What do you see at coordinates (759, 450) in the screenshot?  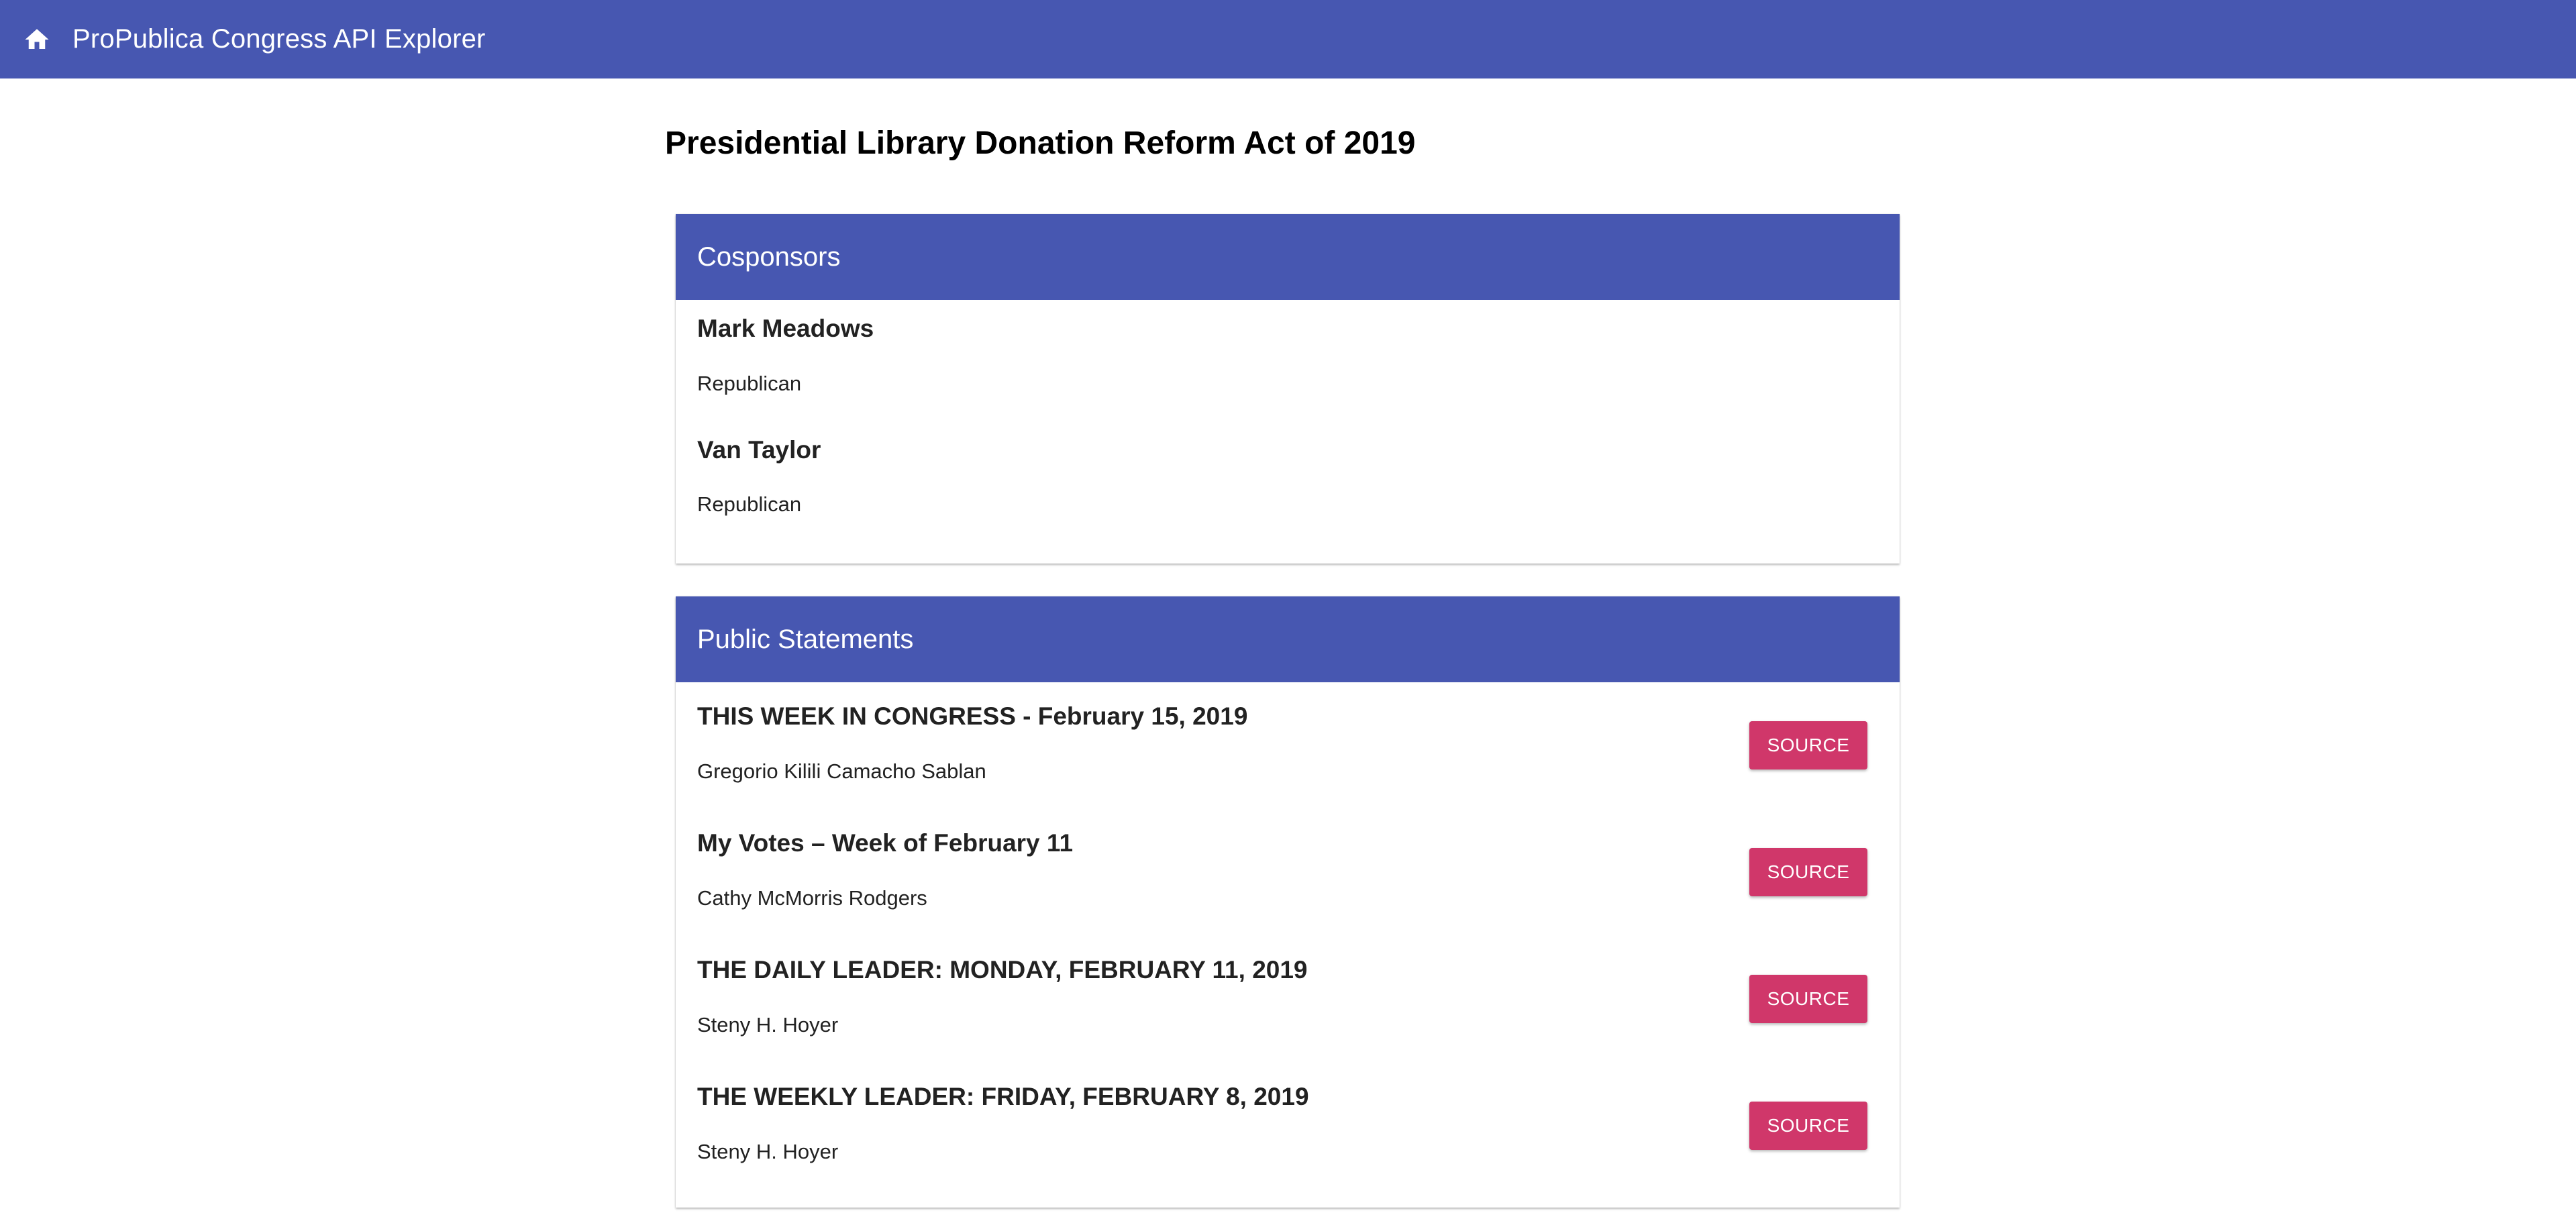 I see `cosponsor-name: Van Taylor` at bounding box center [759, 450].